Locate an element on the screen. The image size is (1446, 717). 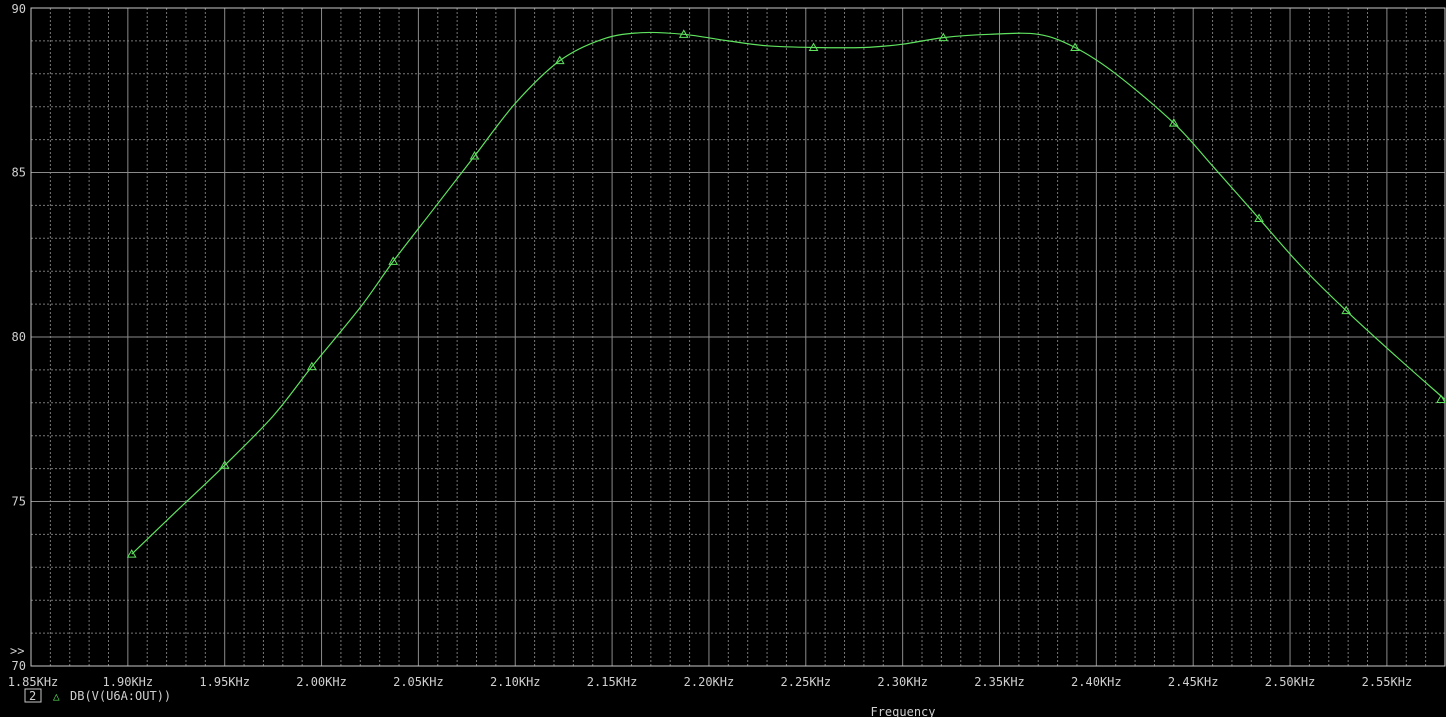
legend-label: DB(V(U6A:OUT)) is located at coordinates (120, 696).